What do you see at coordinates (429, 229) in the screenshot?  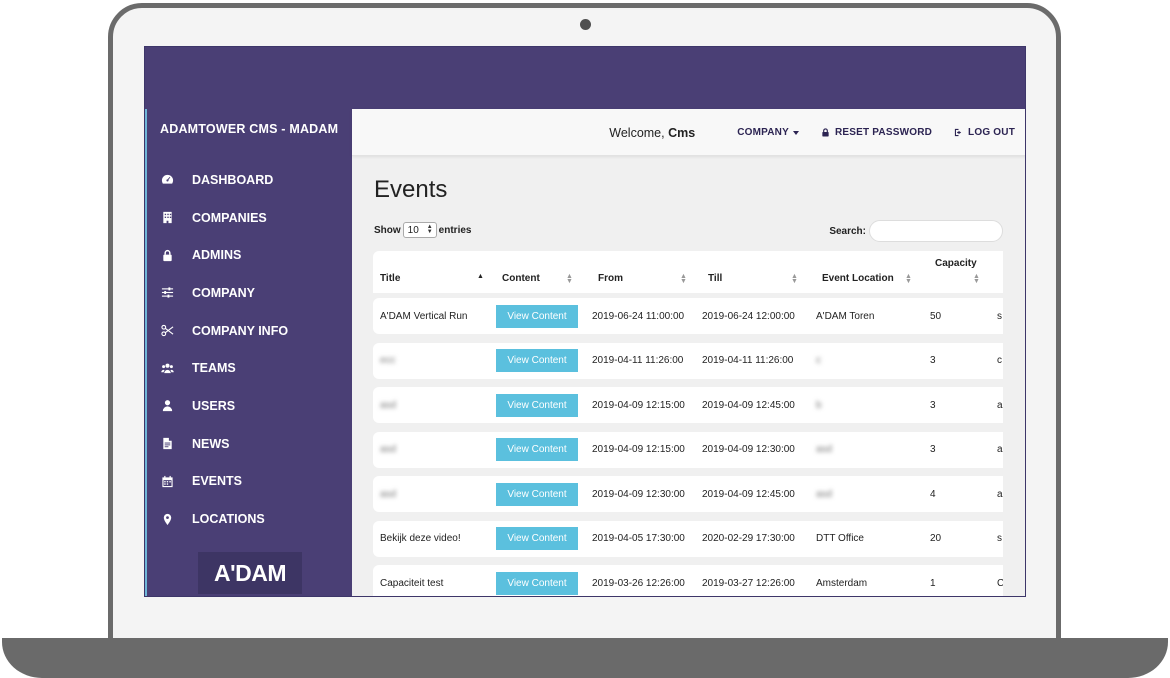 I see `updown-arrows-icon: ▲ ▼` at bounding box center [429, 229].